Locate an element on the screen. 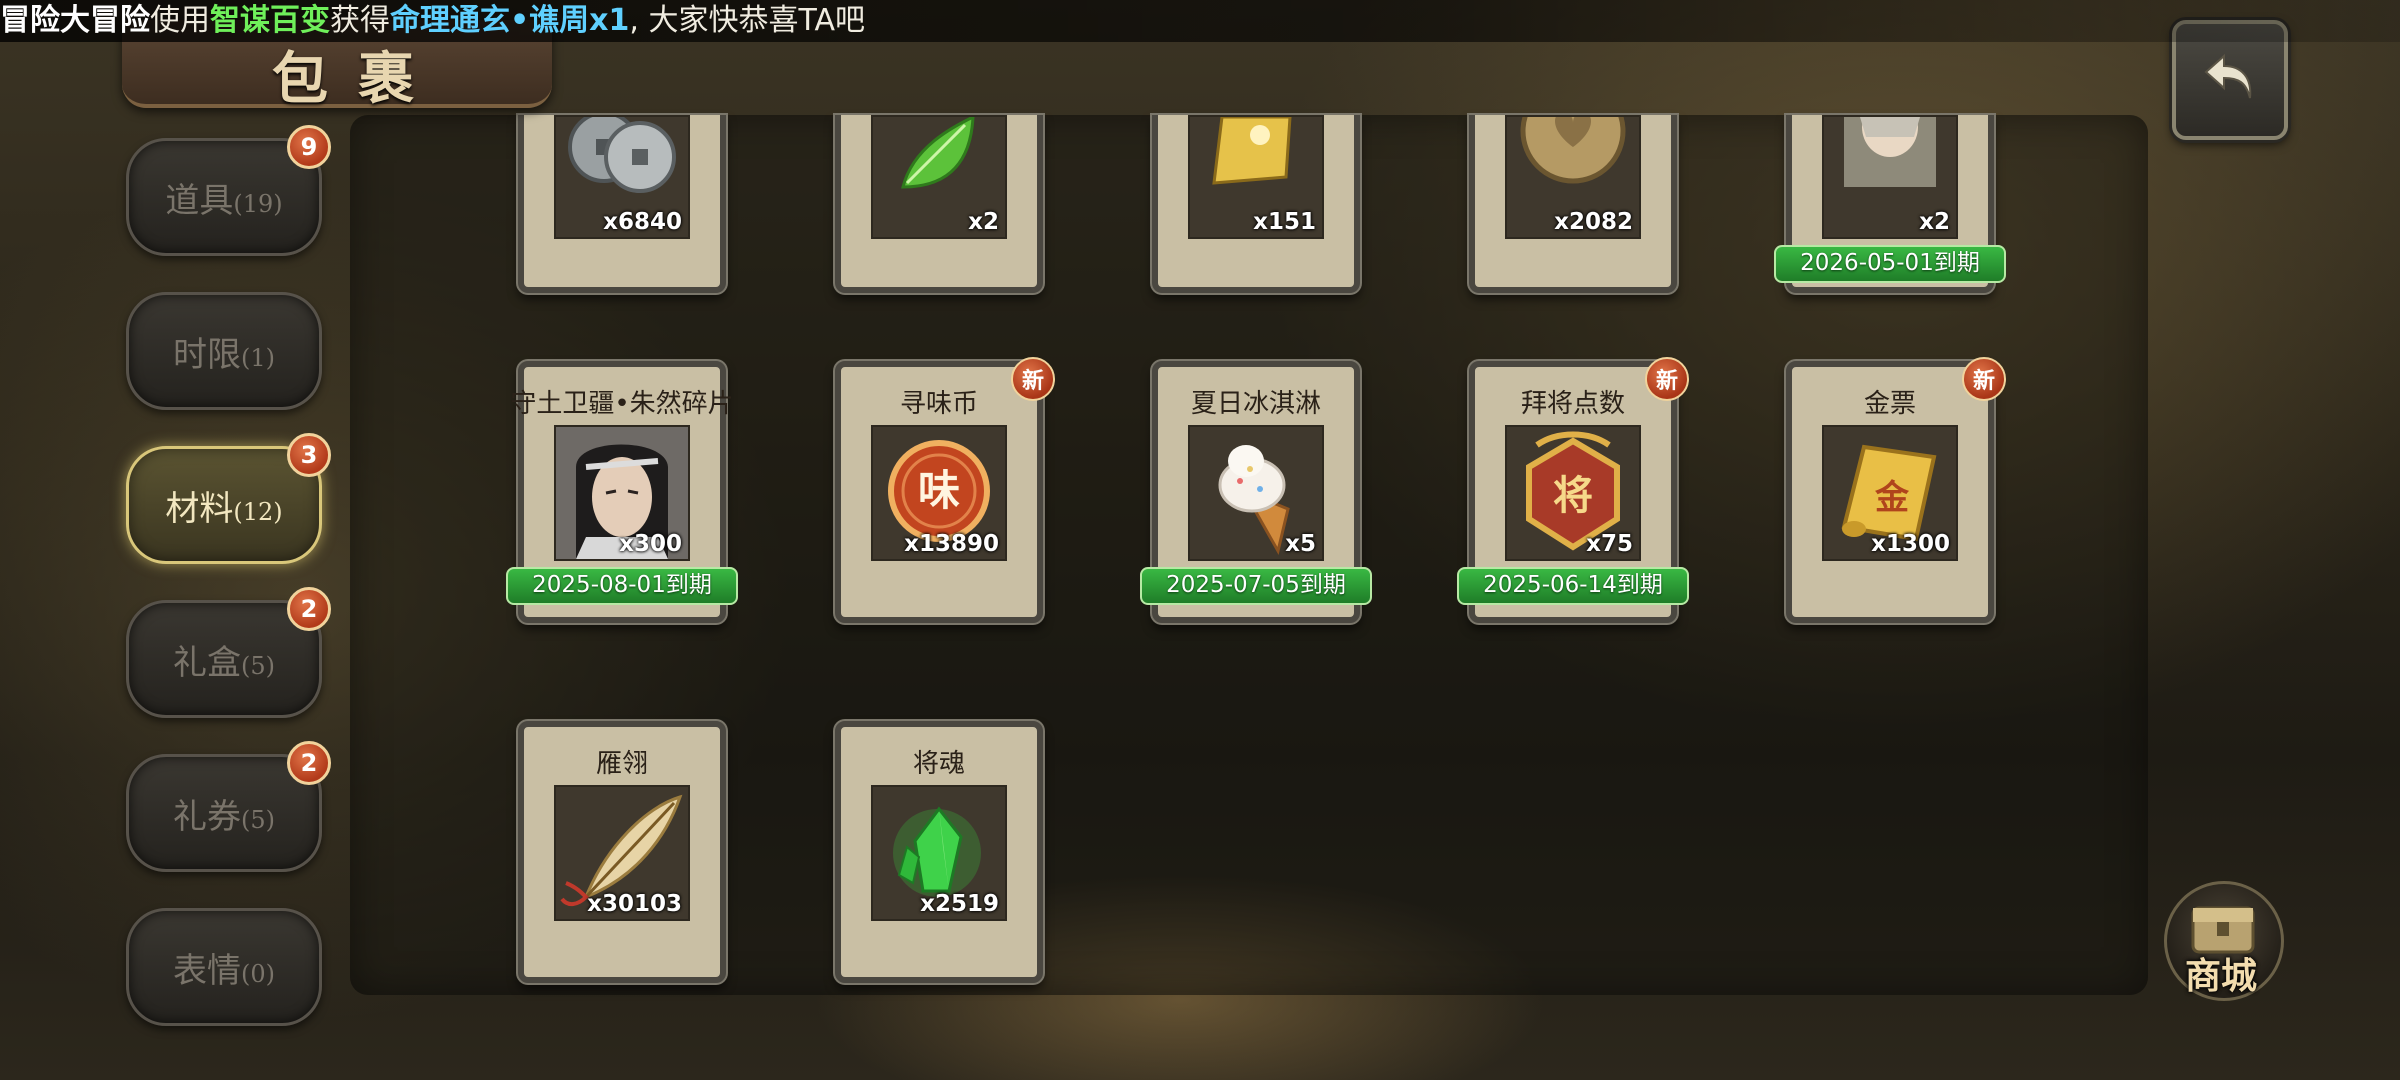 This screenshot has height=1080, width=2400. tab-label: 道具(19) is located at coordinates (224, 200).